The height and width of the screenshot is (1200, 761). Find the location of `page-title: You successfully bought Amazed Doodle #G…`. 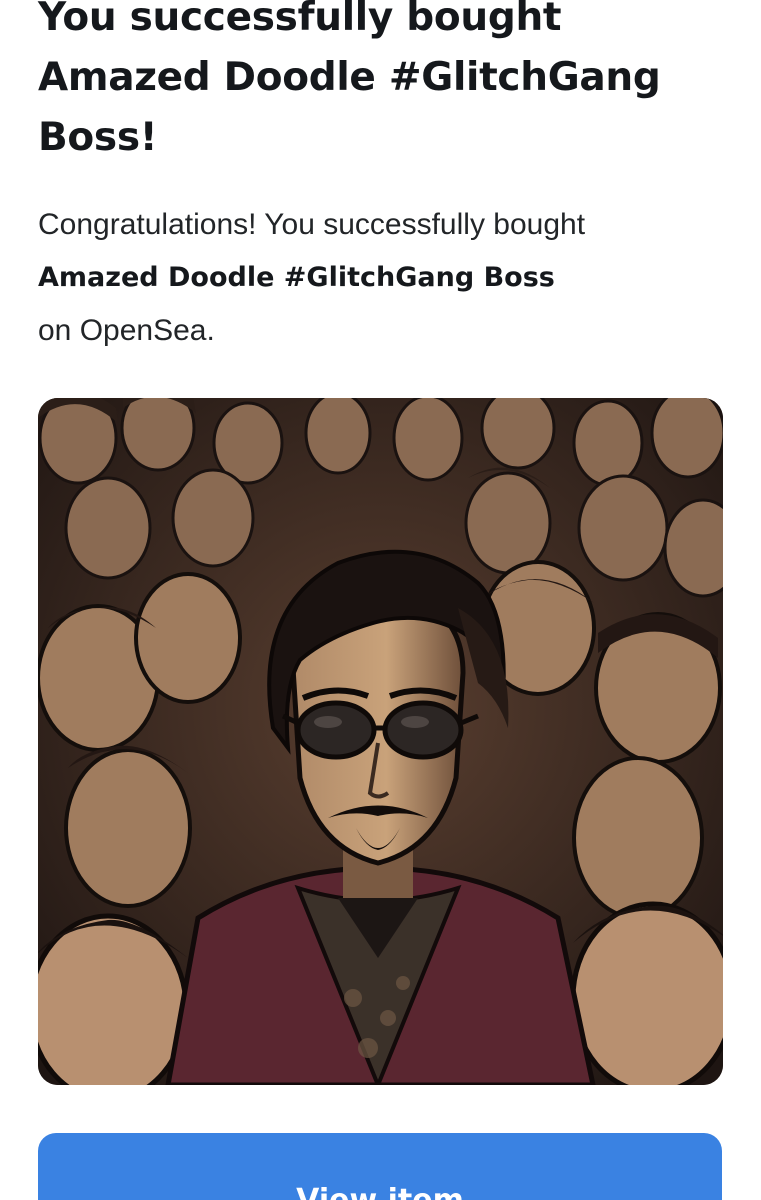

page-title: You successfully bought Amazed Doodle #G… is located at coordinates (349, 80).